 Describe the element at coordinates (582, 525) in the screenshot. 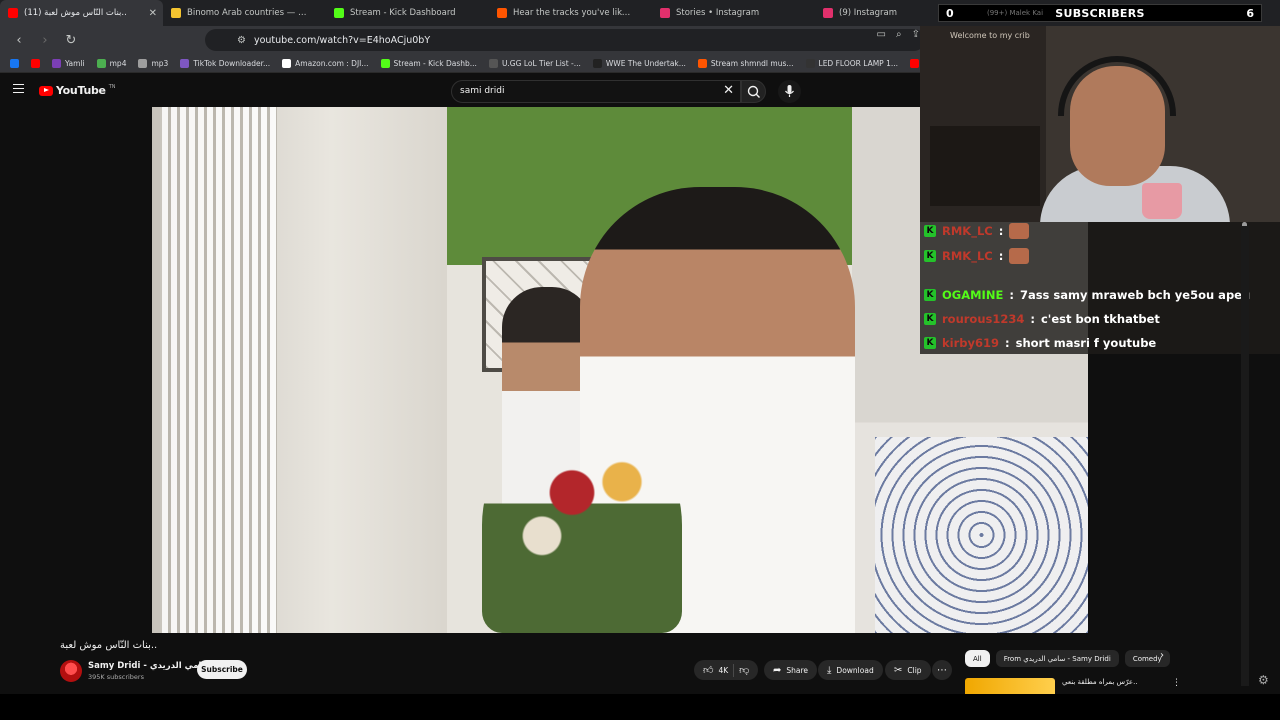

I see `video-scene-bouquet` at that location.